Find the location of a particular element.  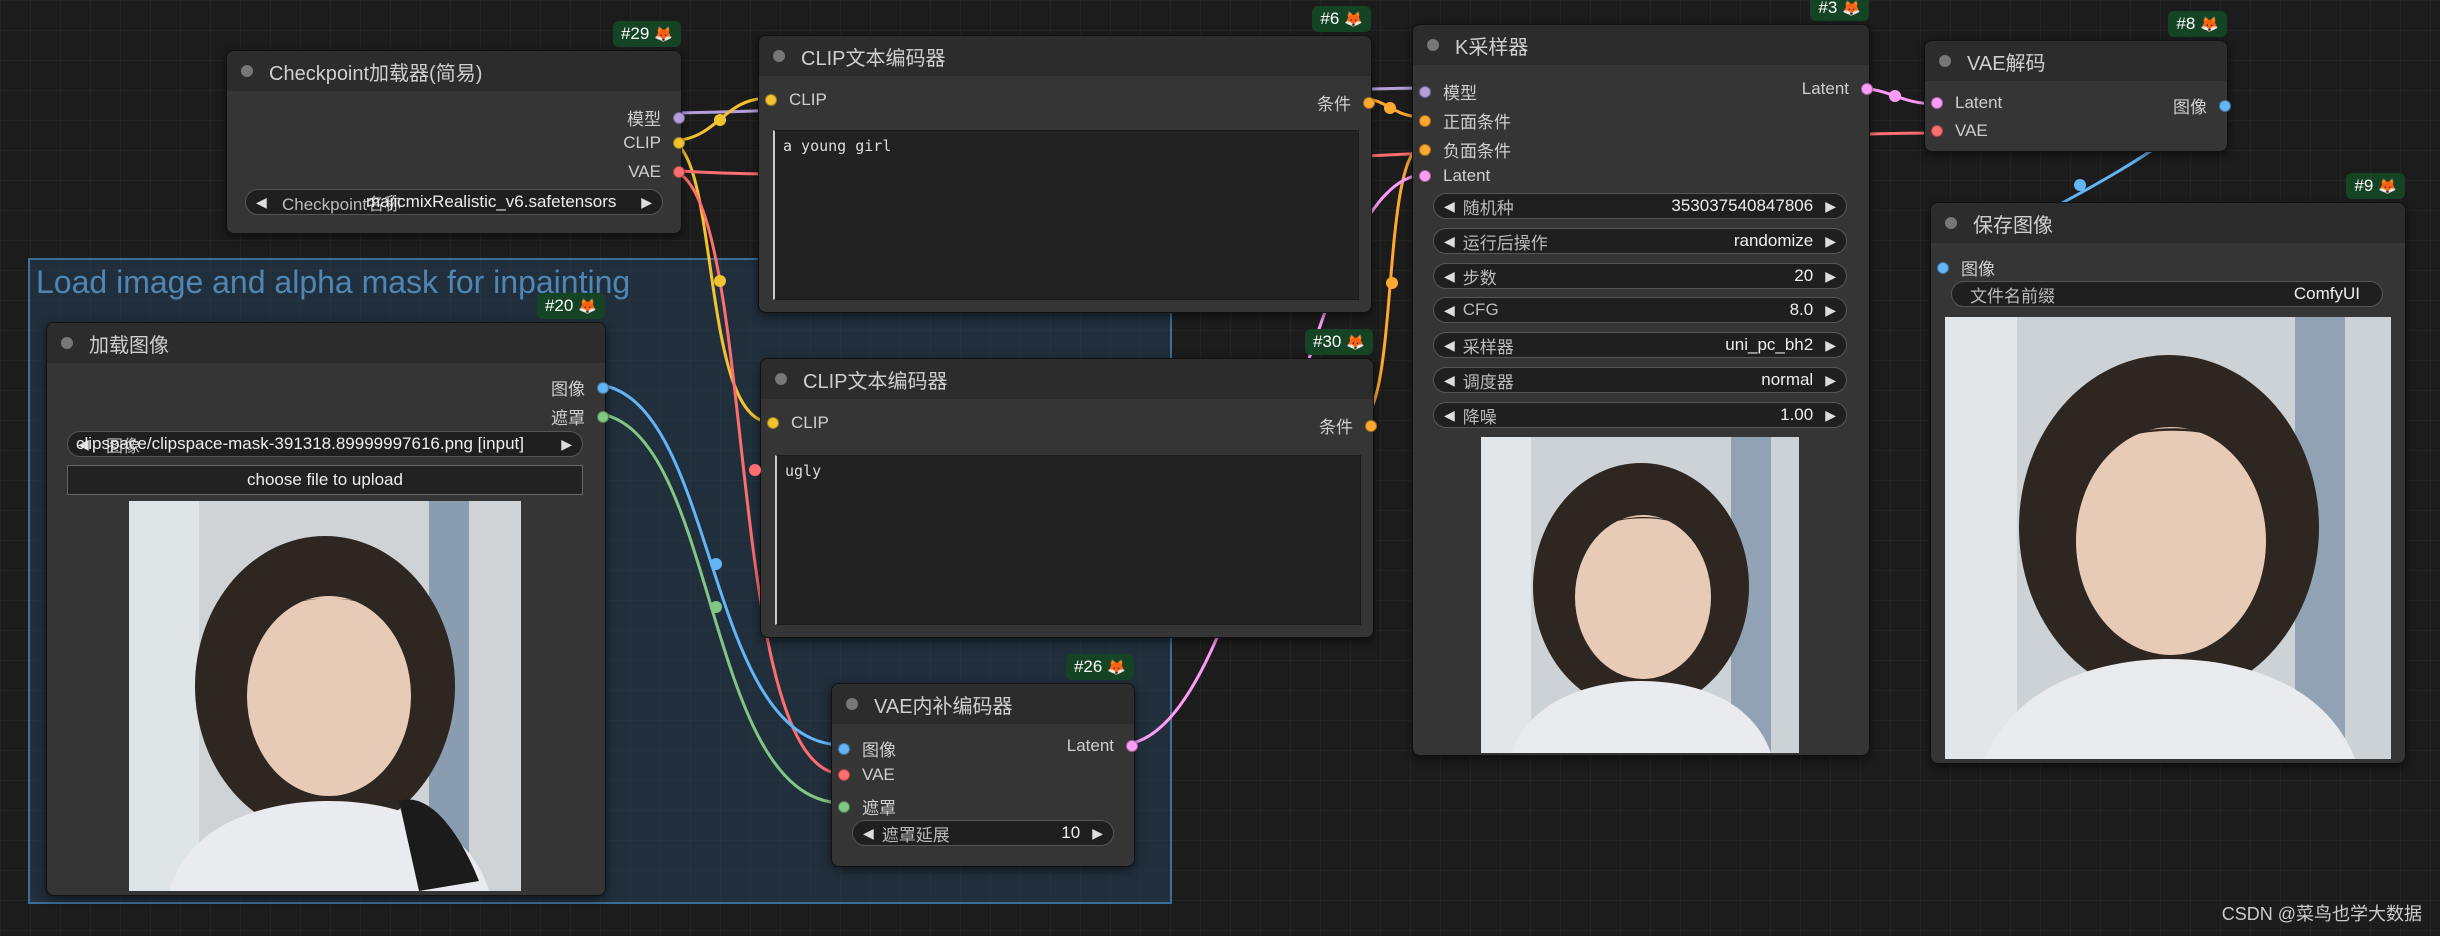

vae-decode-node: #8 🦊 VAE解码 Latent VAE 图像 is located at coordinates (2077, 81).